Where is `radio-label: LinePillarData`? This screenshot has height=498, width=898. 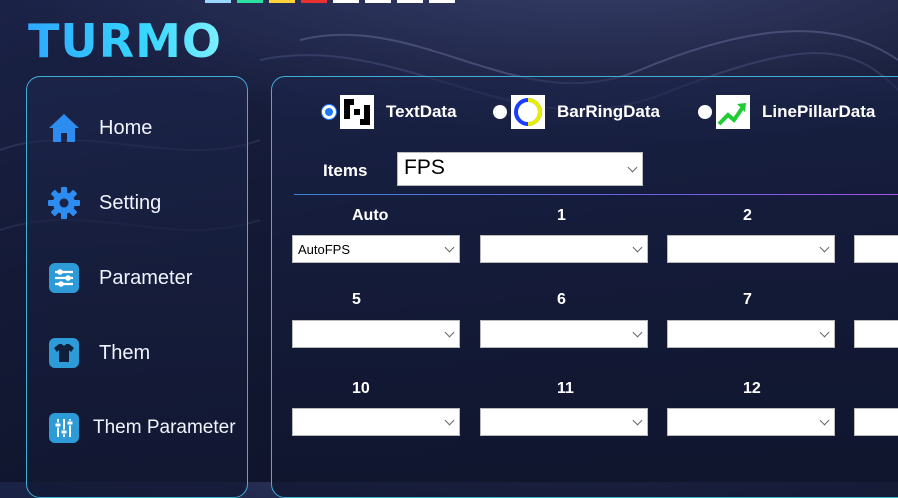
radio-label: LinePillarData is located at coordinates (819, 111).